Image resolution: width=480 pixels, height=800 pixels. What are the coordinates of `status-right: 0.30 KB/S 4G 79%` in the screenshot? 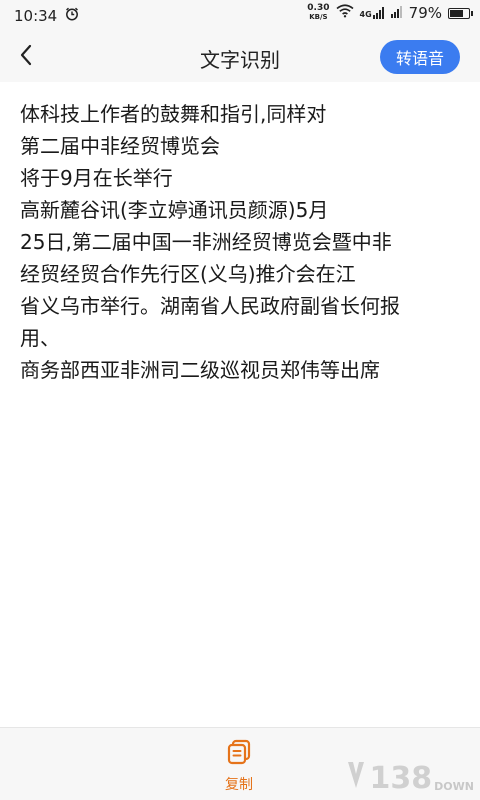 It's located at (390, 13).